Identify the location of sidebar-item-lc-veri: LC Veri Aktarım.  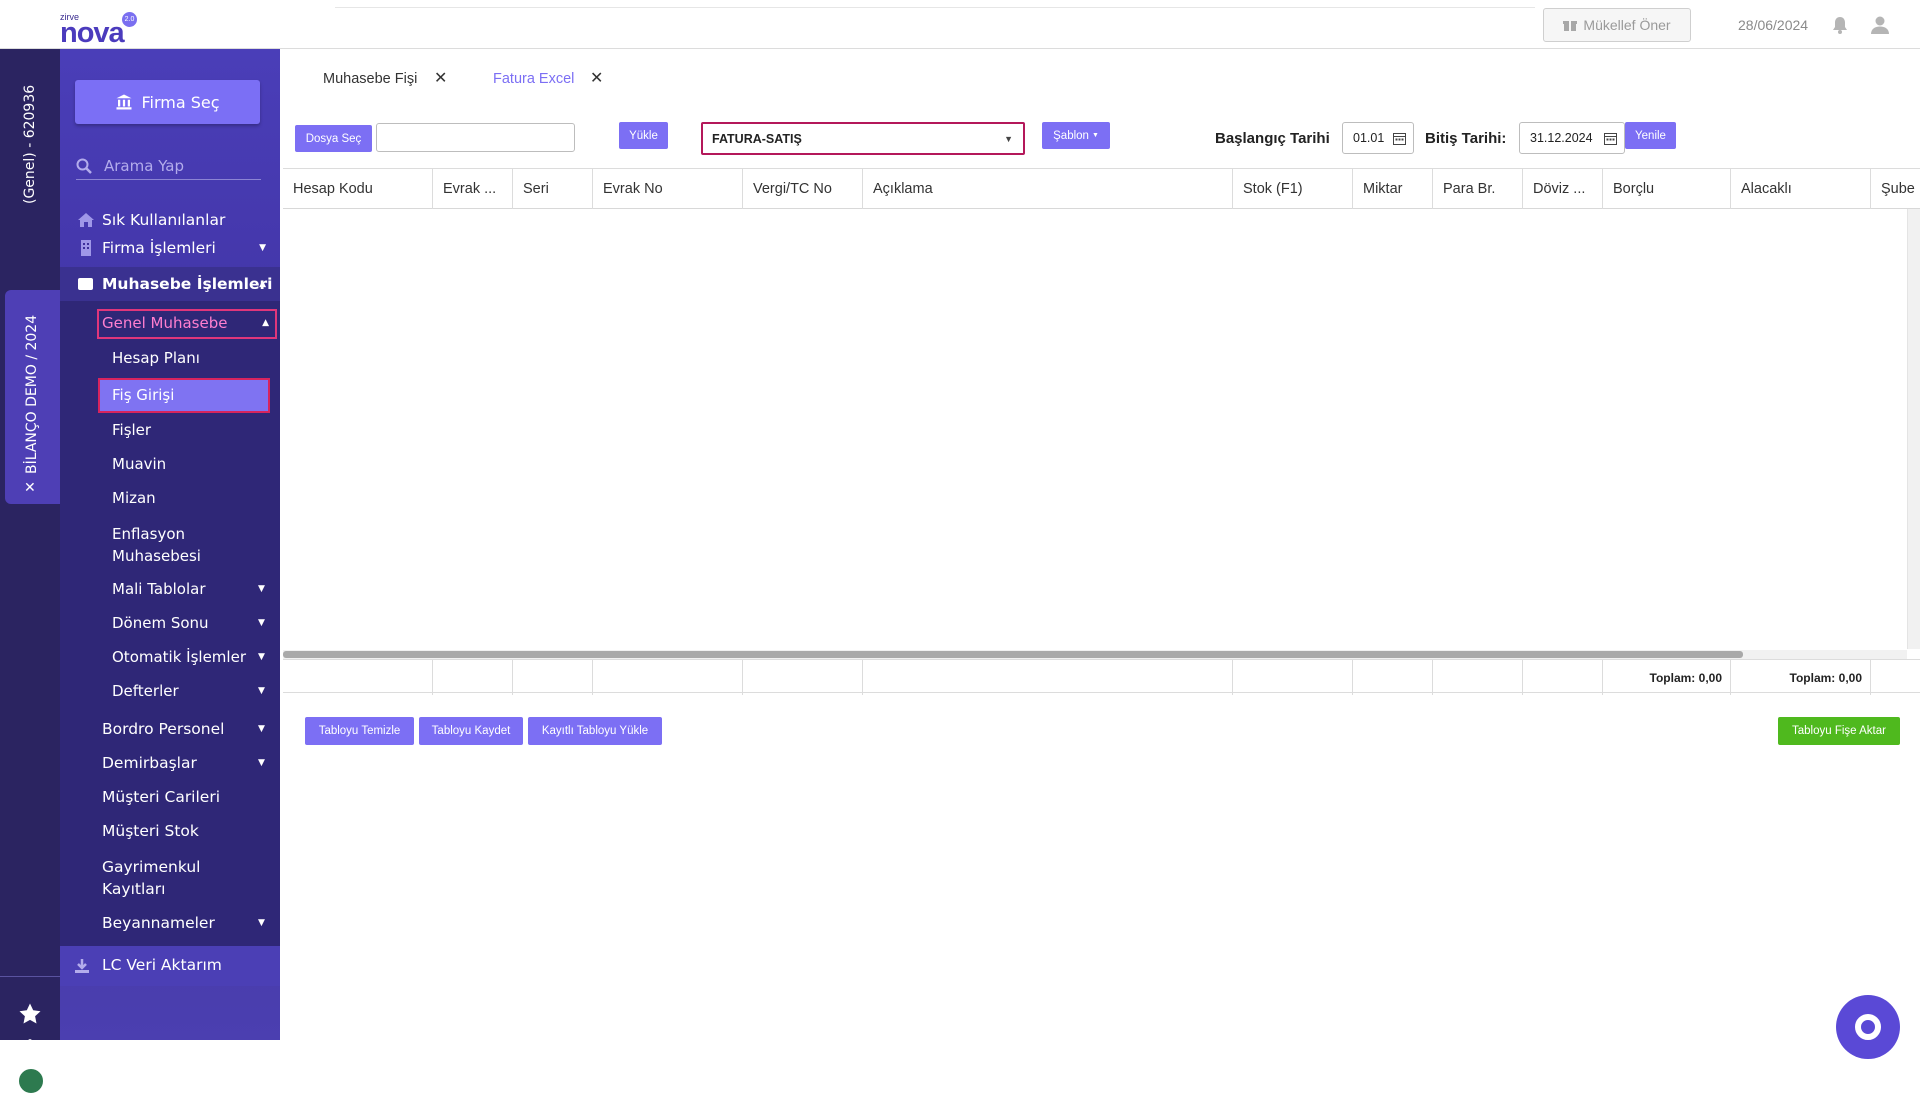
(170, 966).